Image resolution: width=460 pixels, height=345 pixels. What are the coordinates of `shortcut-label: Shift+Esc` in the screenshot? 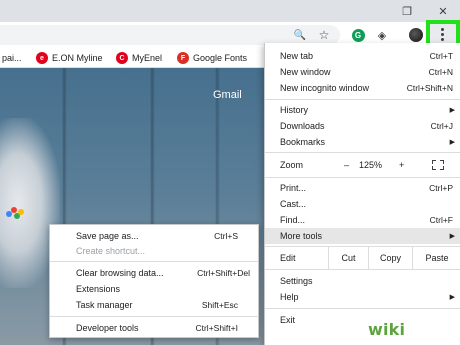 It's located at (219, 304).